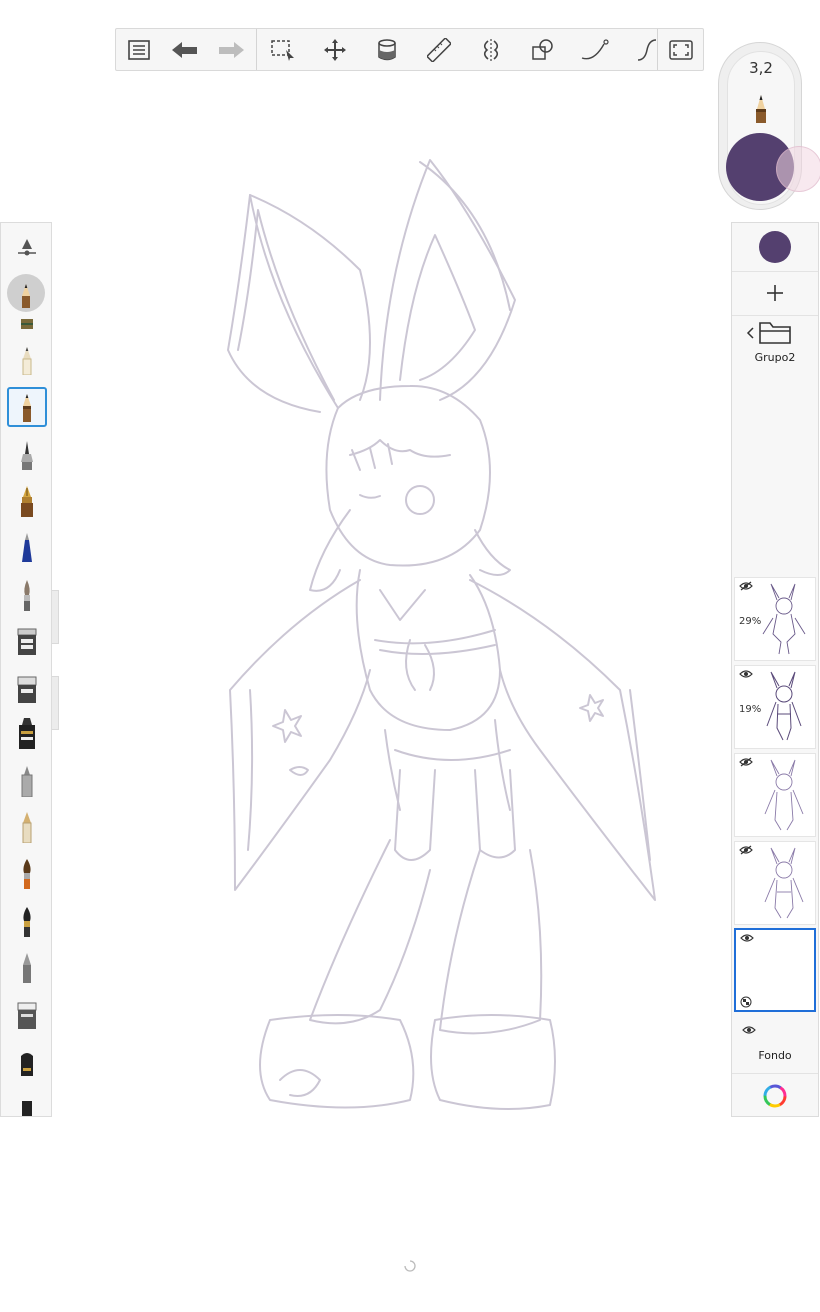  I want to click on fountain-pen-icon, so click(27, 501).